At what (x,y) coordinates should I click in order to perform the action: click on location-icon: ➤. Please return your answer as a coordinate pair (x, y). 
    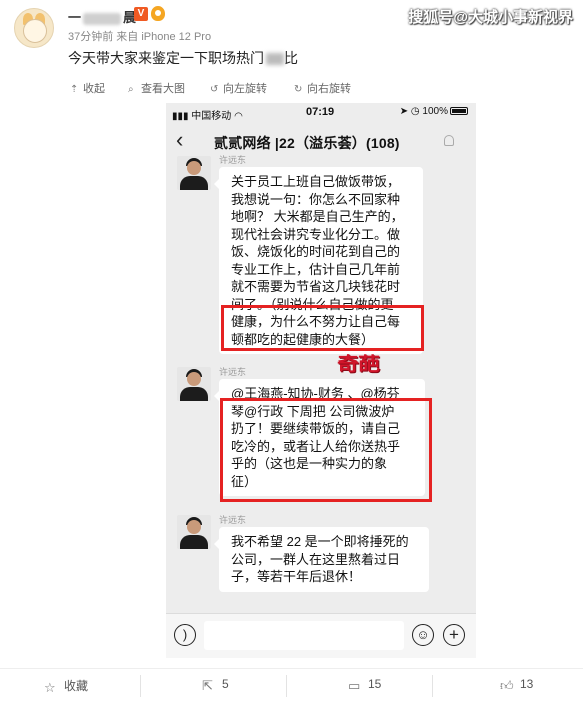
    Looking at the image, I should click on (404, 111).